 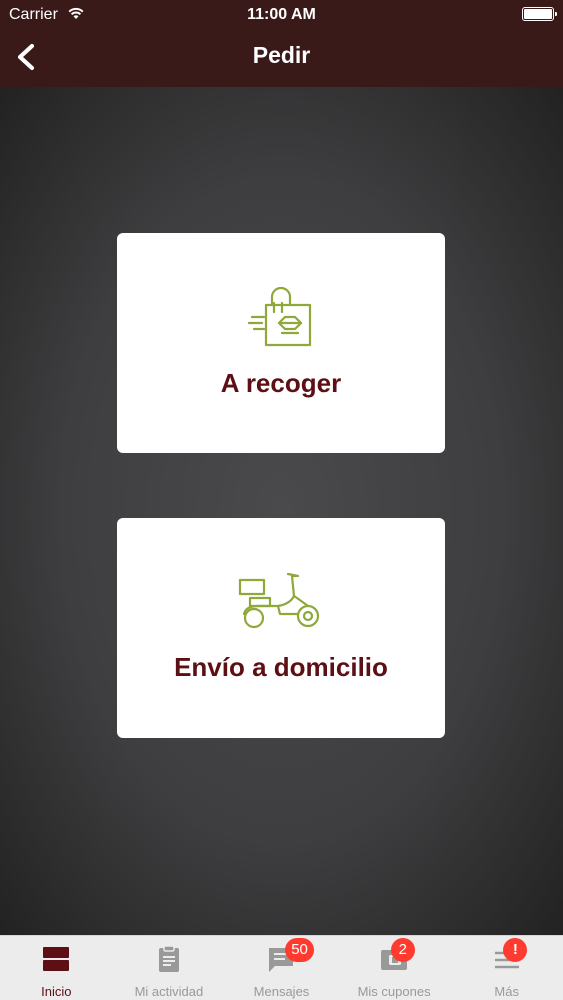 I want to click on status-time: 11:00 AM, so click(x=281, y=14).